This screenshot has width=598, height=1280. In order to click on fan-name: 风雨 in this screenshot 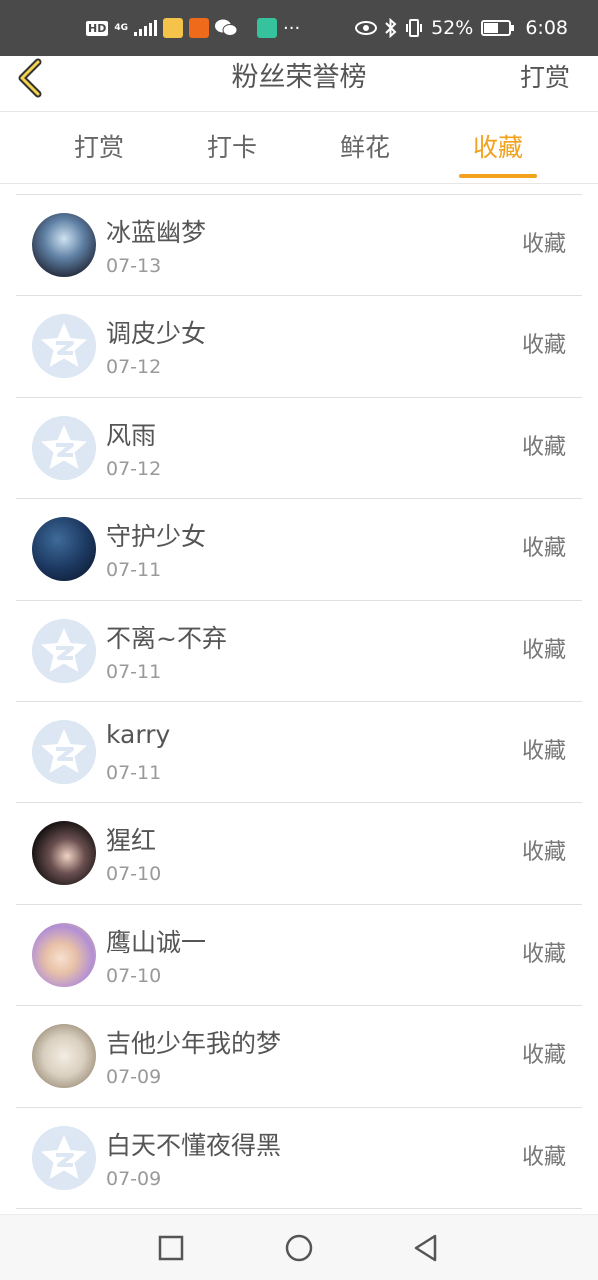, I will do `click(131, 435)`.